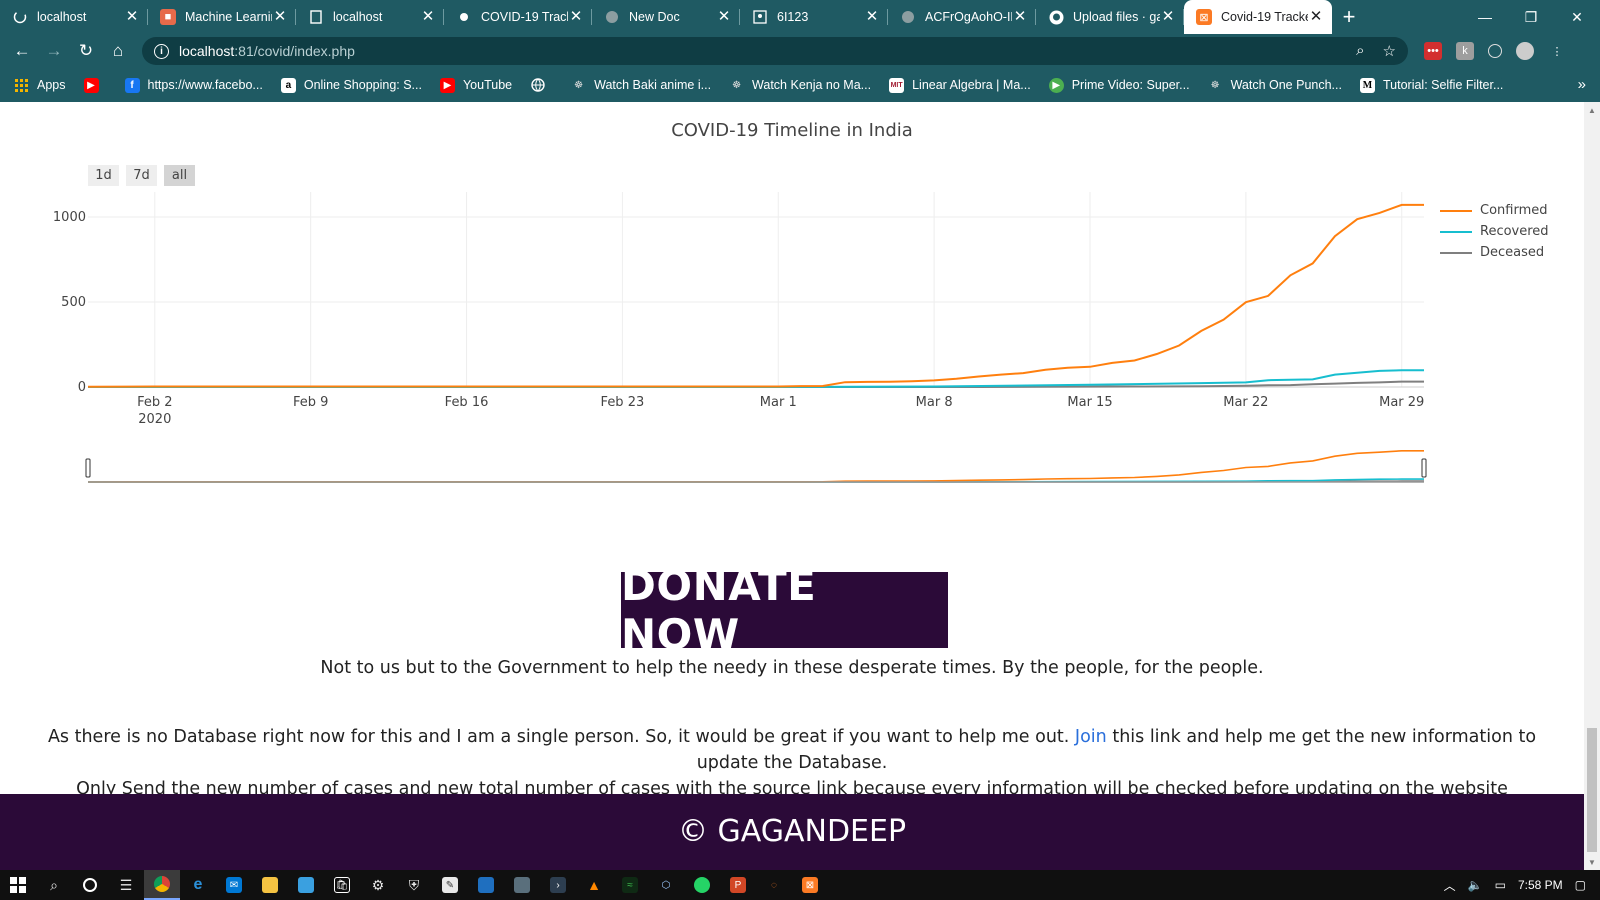 Image resolution: width=1600 pixels, height=900 pixels. Describe the element at coordinates (594, 885) in the screenshot. I see `vlc-icon: ▲` at that location.